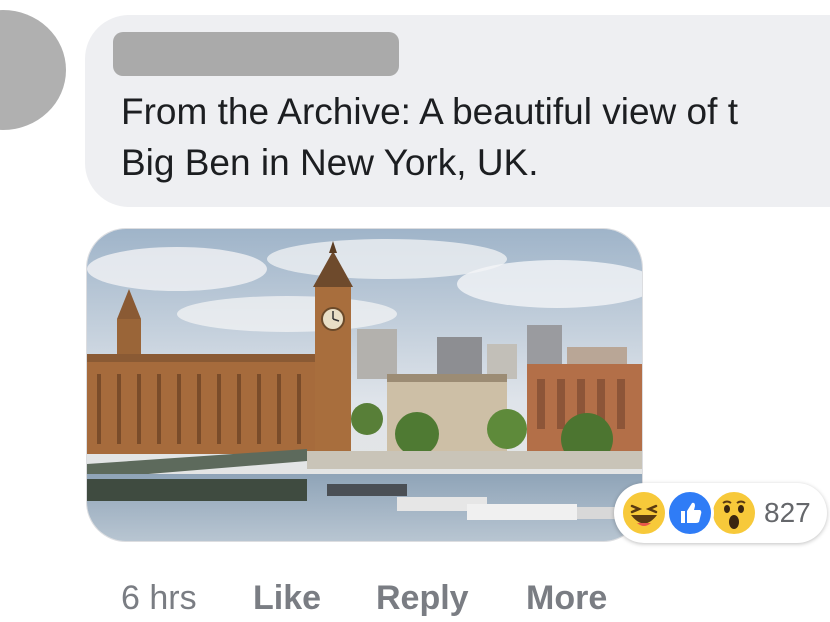 The width and height of the screenshot is (830, 622). I want to click on wow-reaction-icon, so click(734, 513).